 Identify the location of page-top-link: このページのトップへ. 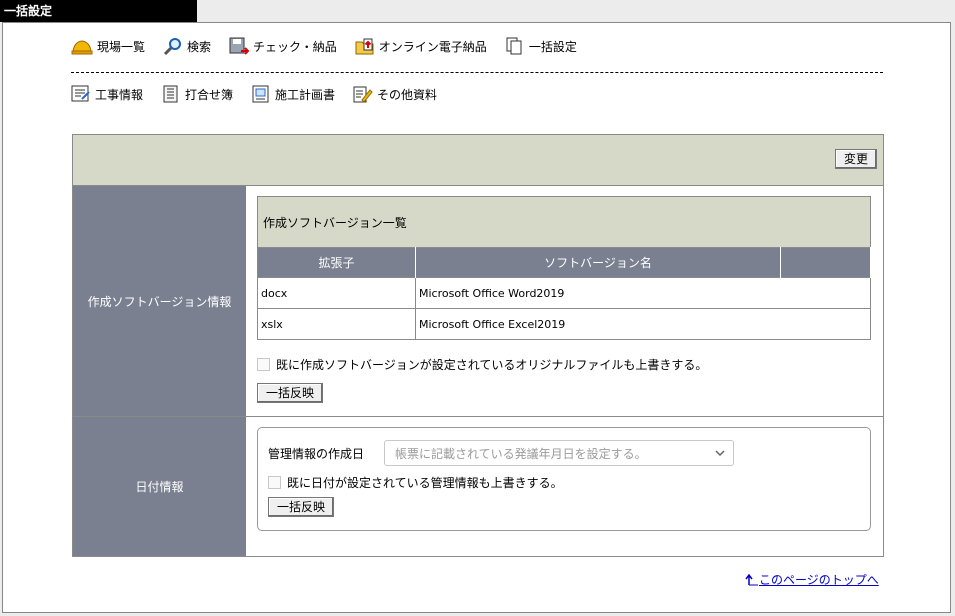
(812, 579).